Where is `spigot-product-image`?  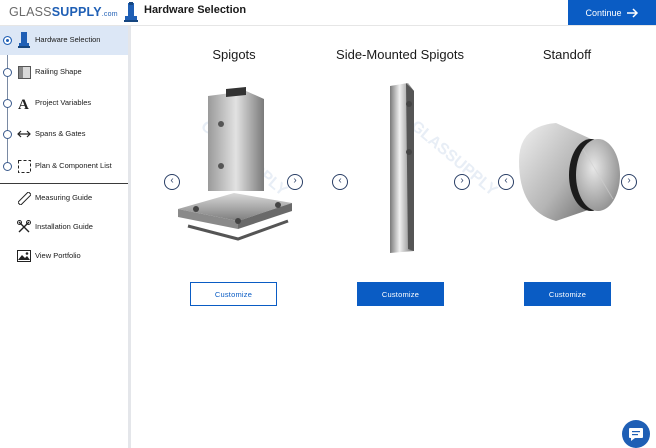 spigot-product-image is located at coordinates (235, 164).